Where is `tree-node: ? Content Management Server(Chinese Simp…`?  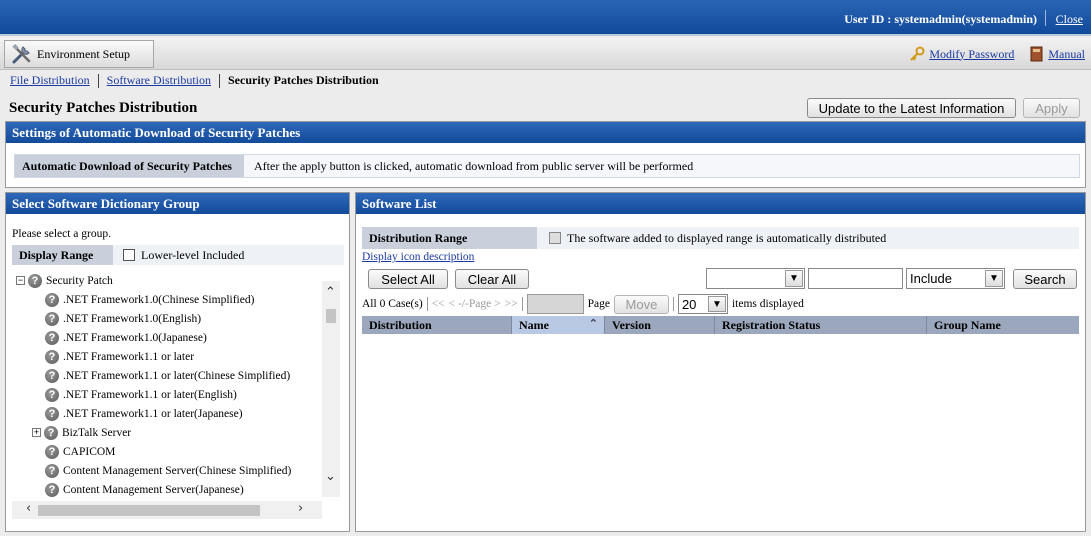
tree-node: ? Content Management Server(Chinese Simp… is located at coordinates (168, 470).